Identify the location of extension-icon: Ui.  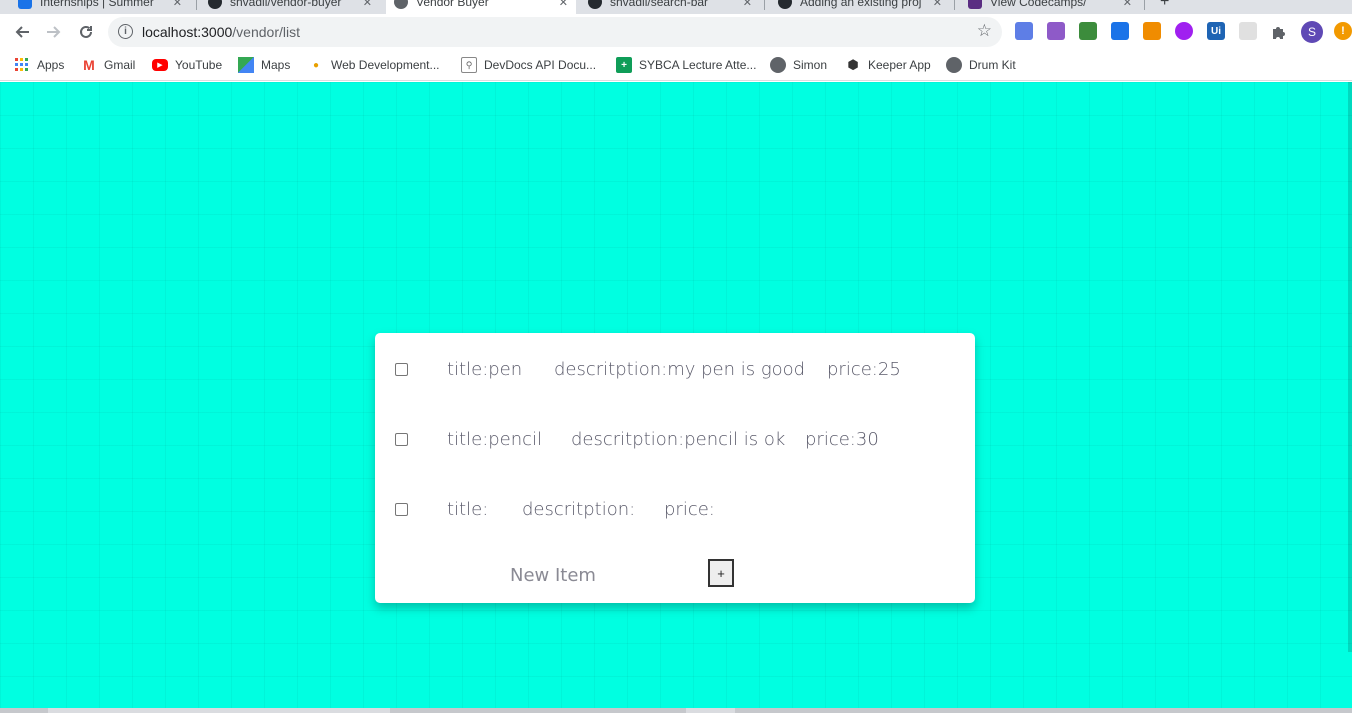
(1216, 31).